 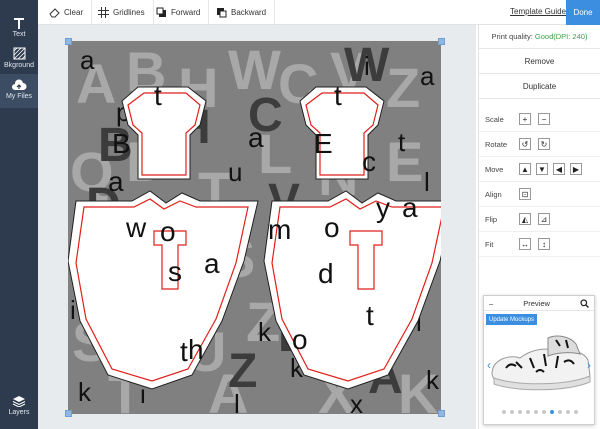 What do you see at coordinates (491, 303) in the screenshot?
I see `minimize-icon: –` at bounding box center [491, 303].